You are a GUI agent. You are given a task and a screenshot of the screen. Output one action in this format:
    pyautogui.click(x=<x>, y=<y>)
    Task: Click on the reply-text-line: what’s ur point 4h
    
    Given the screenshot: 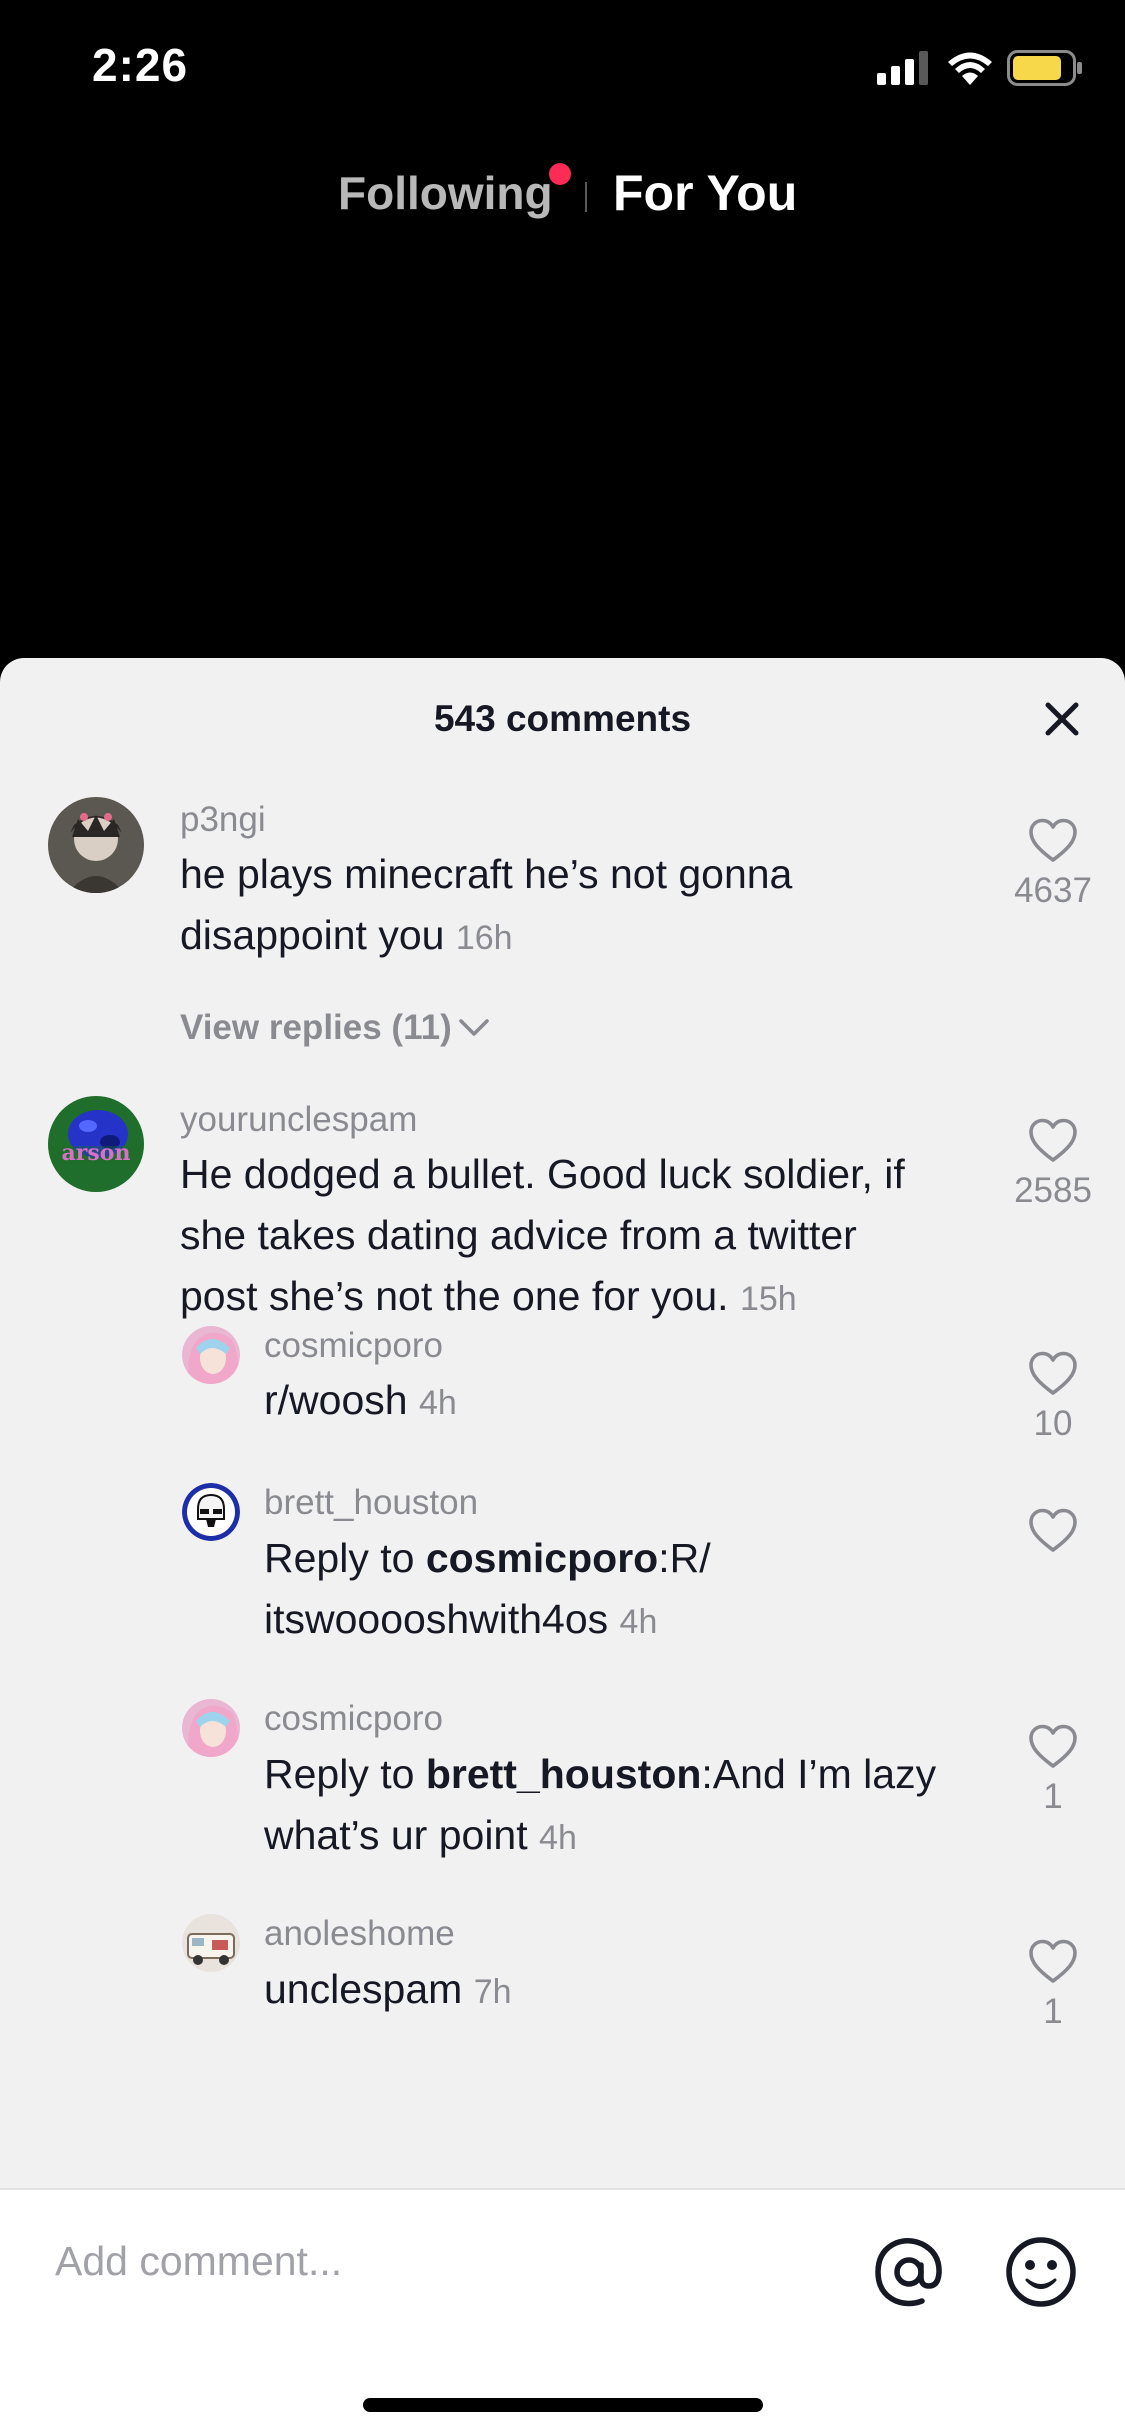 What is the action you would take?
    pyautogui.click(x=634, y=1837)
    